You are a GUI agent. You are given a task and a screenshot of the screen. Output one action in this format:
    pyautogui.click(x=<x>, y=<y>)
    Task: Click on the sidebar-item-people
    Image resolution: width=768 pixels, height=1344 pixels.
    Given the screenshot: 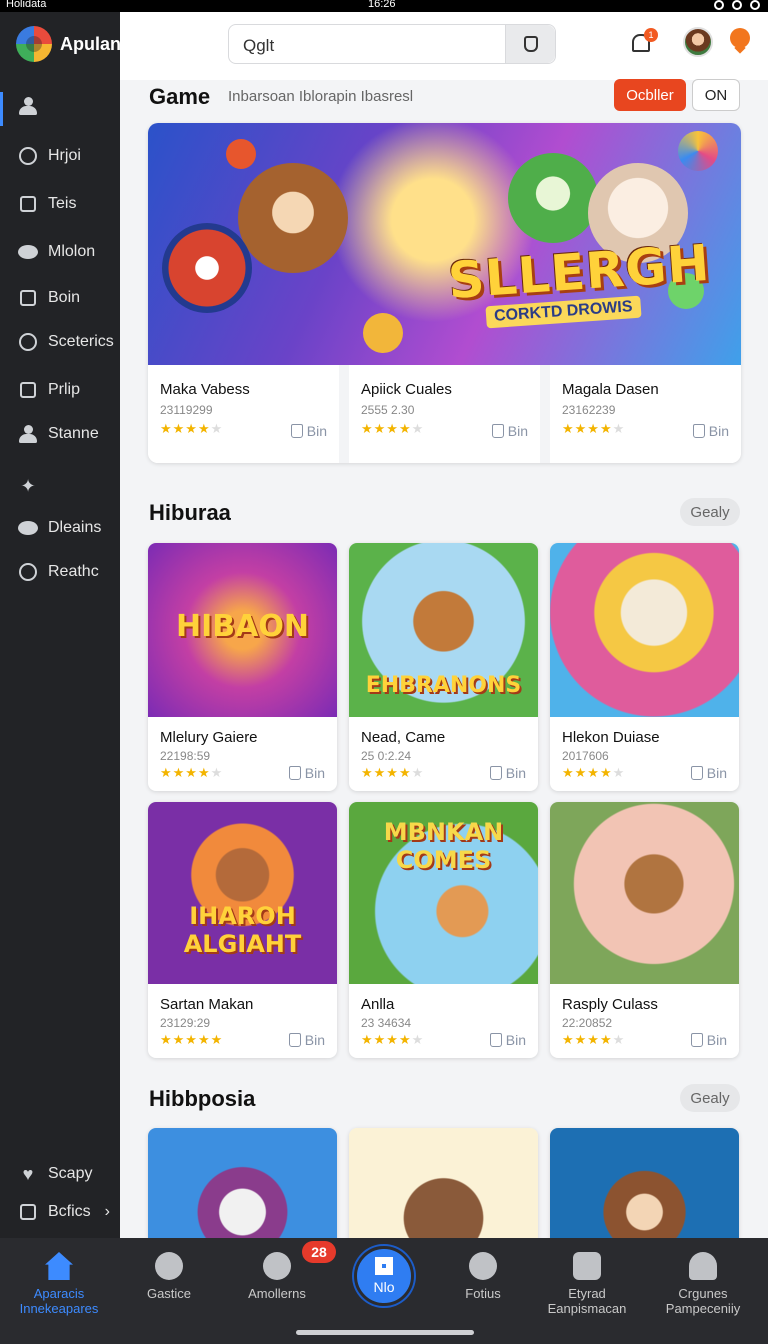 What is the action you would take?
    pyautogui.click(x=33, y=106)
    